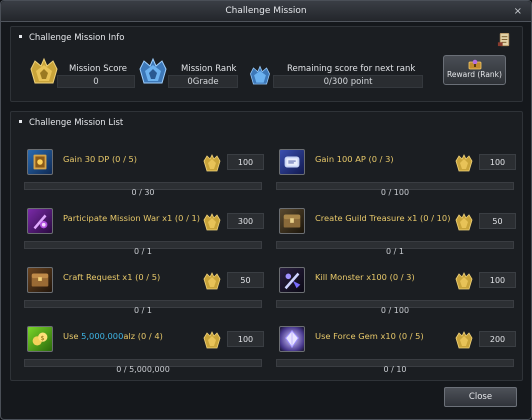  I want to click on title-bar: Challenge Mission ×, so click(266, 11).